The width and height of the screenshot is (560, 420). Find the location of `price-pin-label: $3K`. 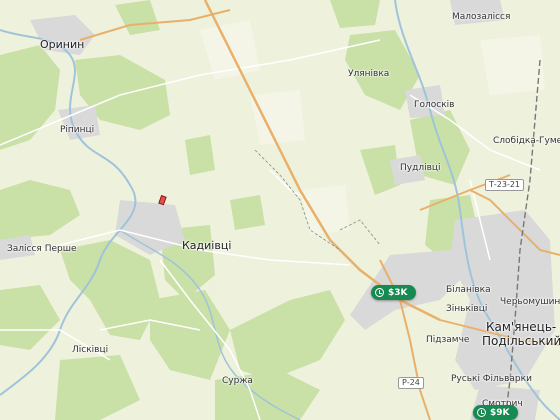

price-pin-label: $3K is located at coordinates (398, 292).